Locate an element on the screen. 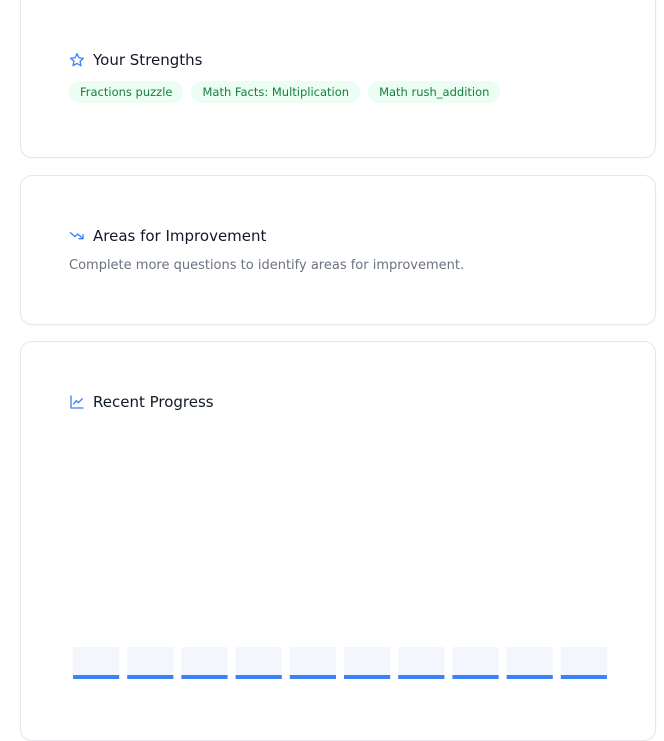 Image resolution: width=664 pixels, height=741 pixels. progress-title: Recent Progress is located at coordinates (153, 402).